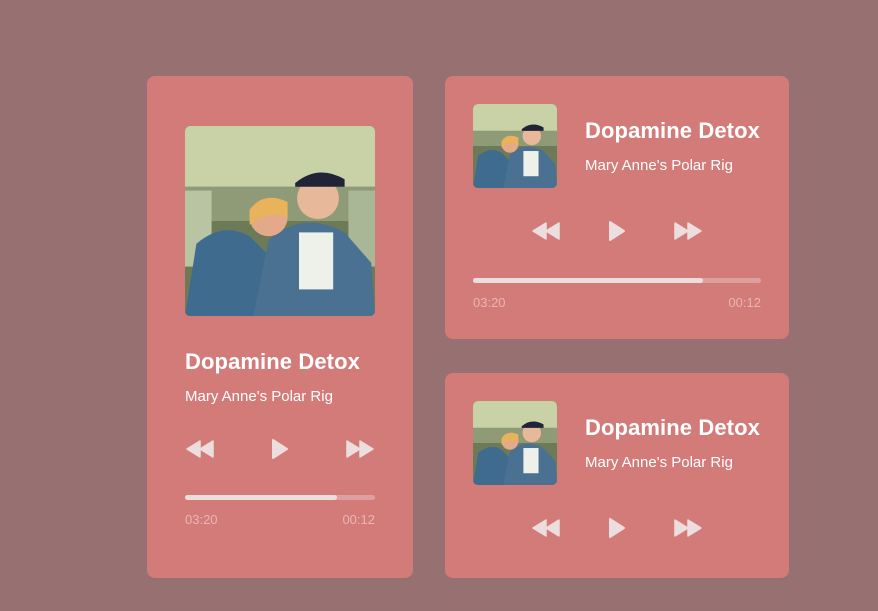 The height and width of the screenshot is (611, 878). Describe the element at coordinates (617, 475) in the screenshot. I see `music-player-card-compact: Dopamine Detox Mary Anne's Polar Rig` at that location.